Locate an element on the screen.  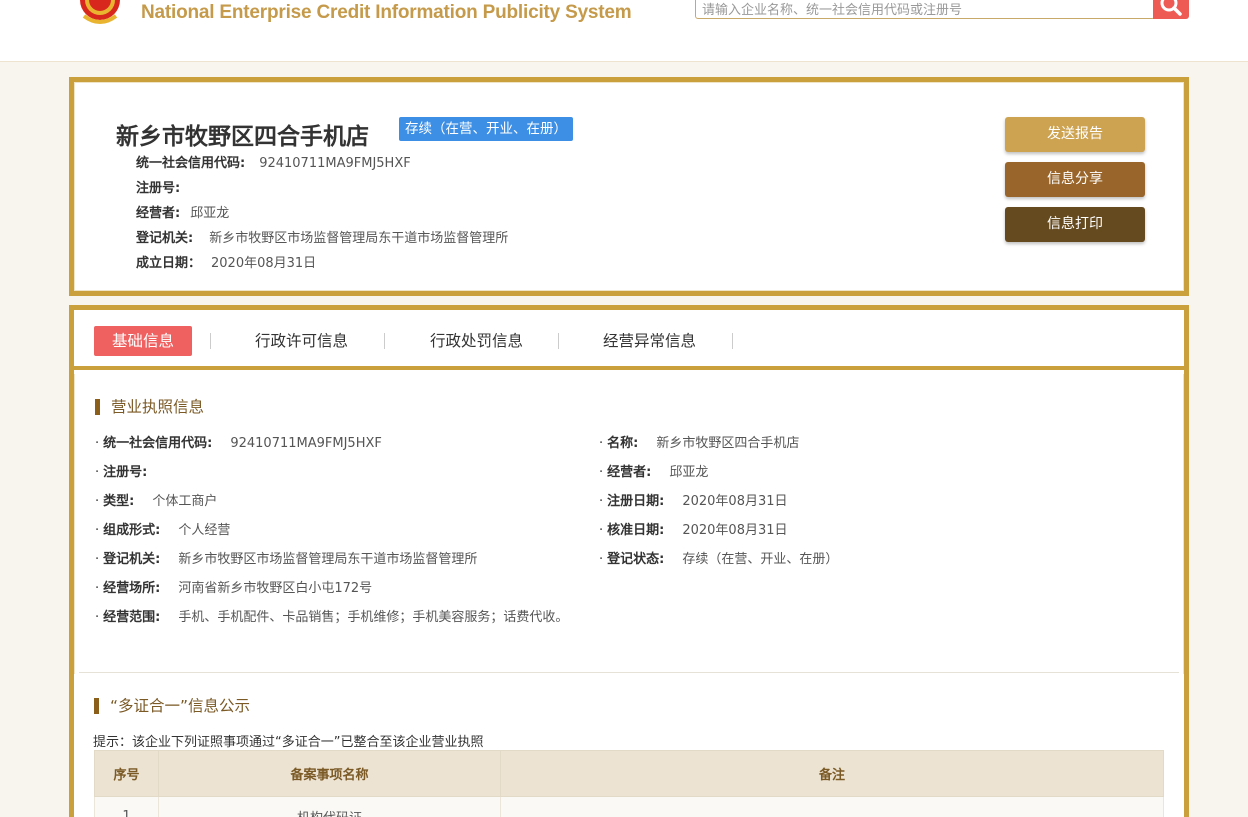
license-section-title: 营业执照信息 is located at coordinates (149, 407).